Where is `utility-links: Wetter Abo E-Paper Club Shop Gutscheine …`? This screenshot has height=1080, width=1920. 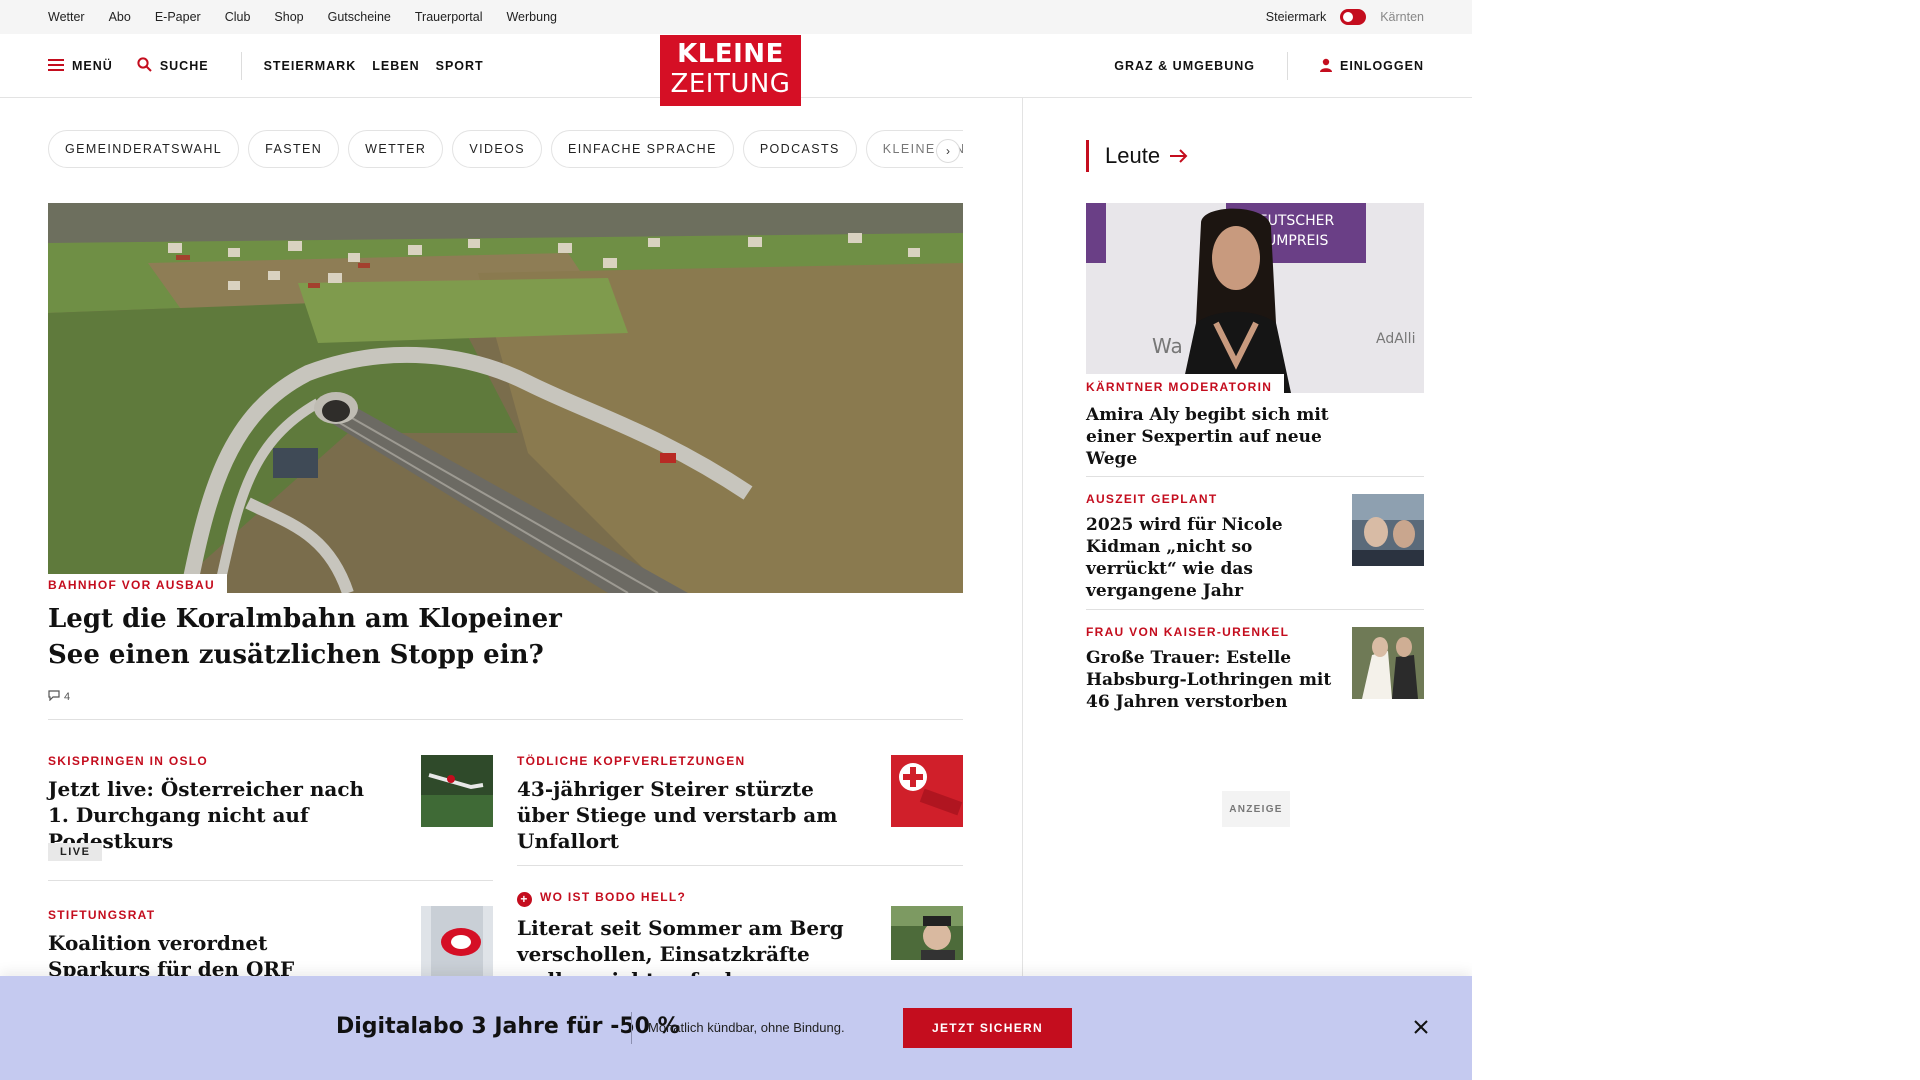
utility-links: Wetter Abo E-Paper Club Shop Gutscheine … is located at coordinates (314, 17).